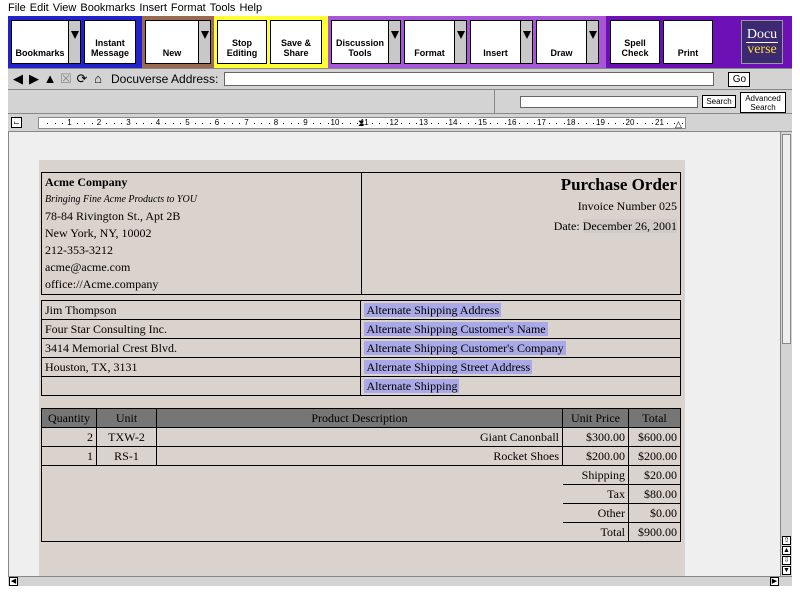 Image resolution: width=800 pixels, height=600 pixels. What do you see at coordinates (39, 8) in the screenshot?
I see `menu-edit: Edit` at bounding box center [39, 8].